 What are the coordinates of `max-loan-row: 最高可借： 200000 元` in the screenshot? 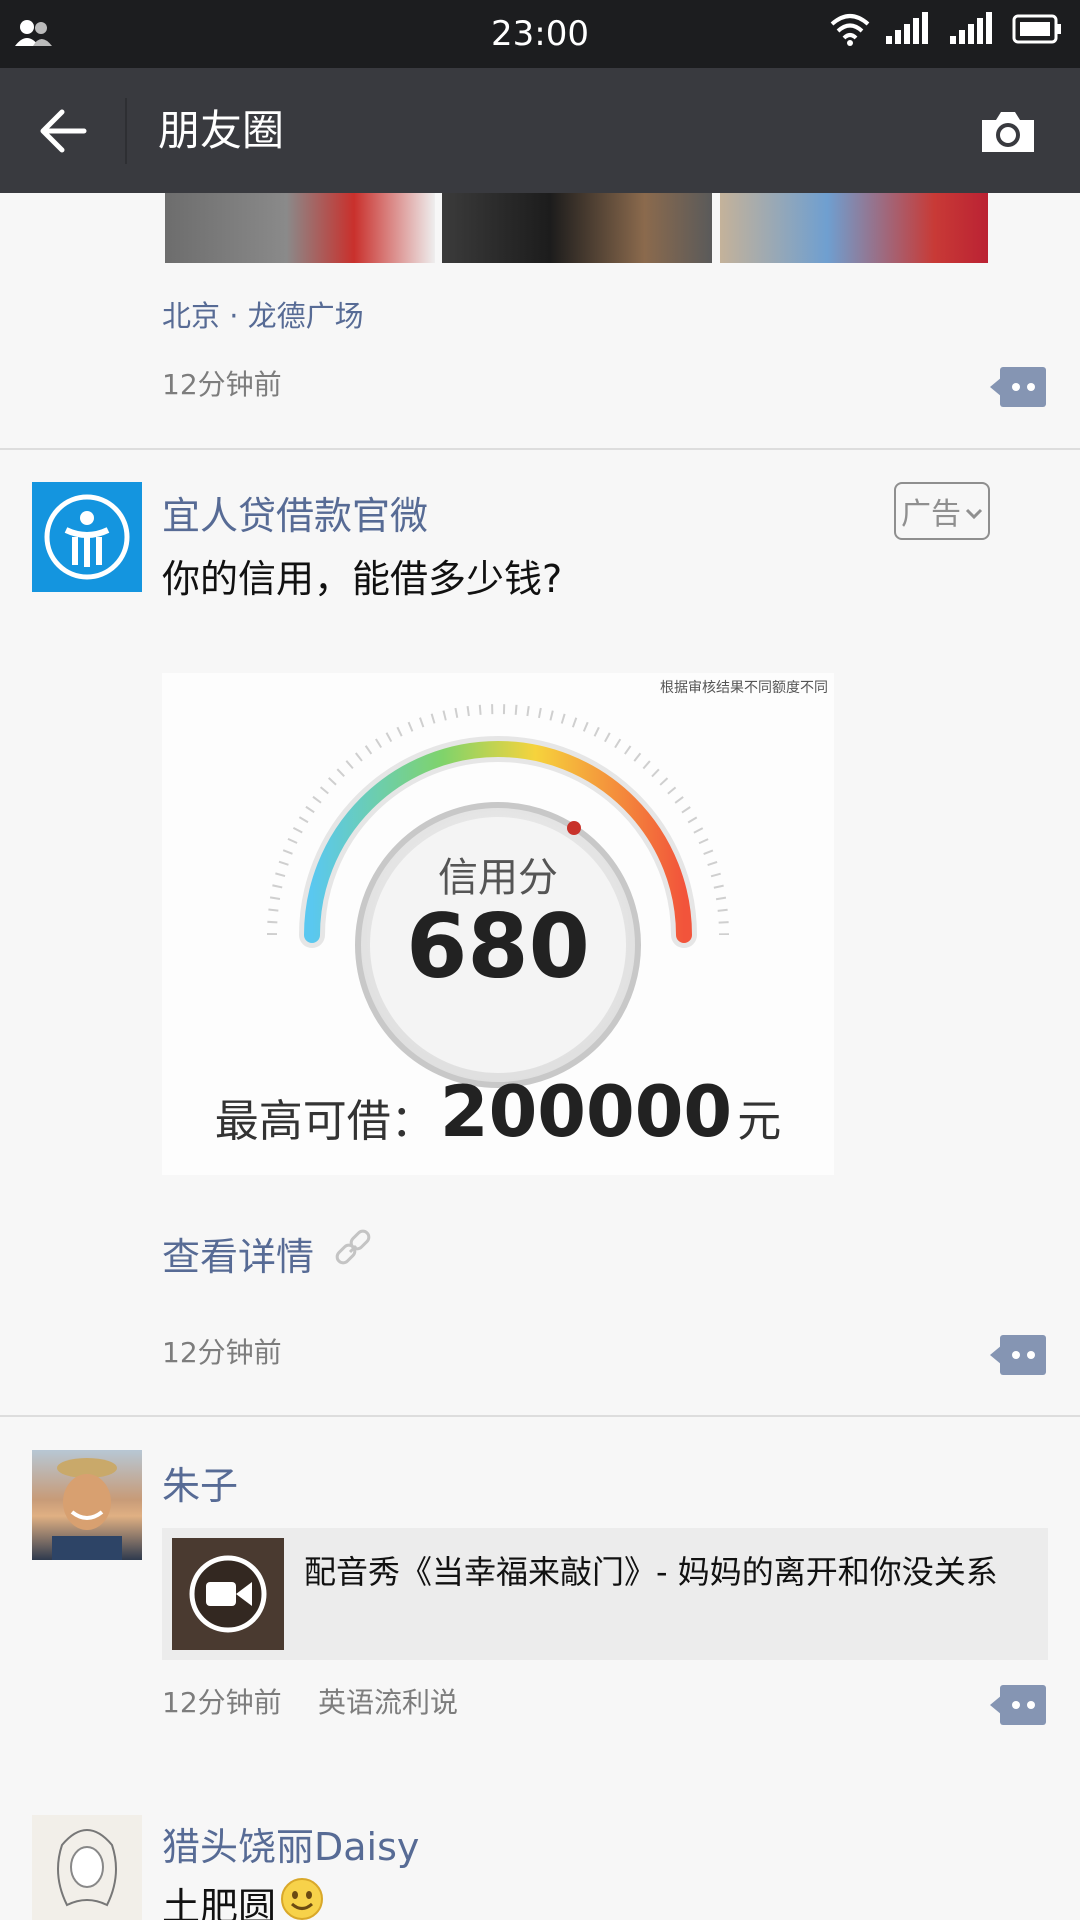 It's located at (498, 1112).